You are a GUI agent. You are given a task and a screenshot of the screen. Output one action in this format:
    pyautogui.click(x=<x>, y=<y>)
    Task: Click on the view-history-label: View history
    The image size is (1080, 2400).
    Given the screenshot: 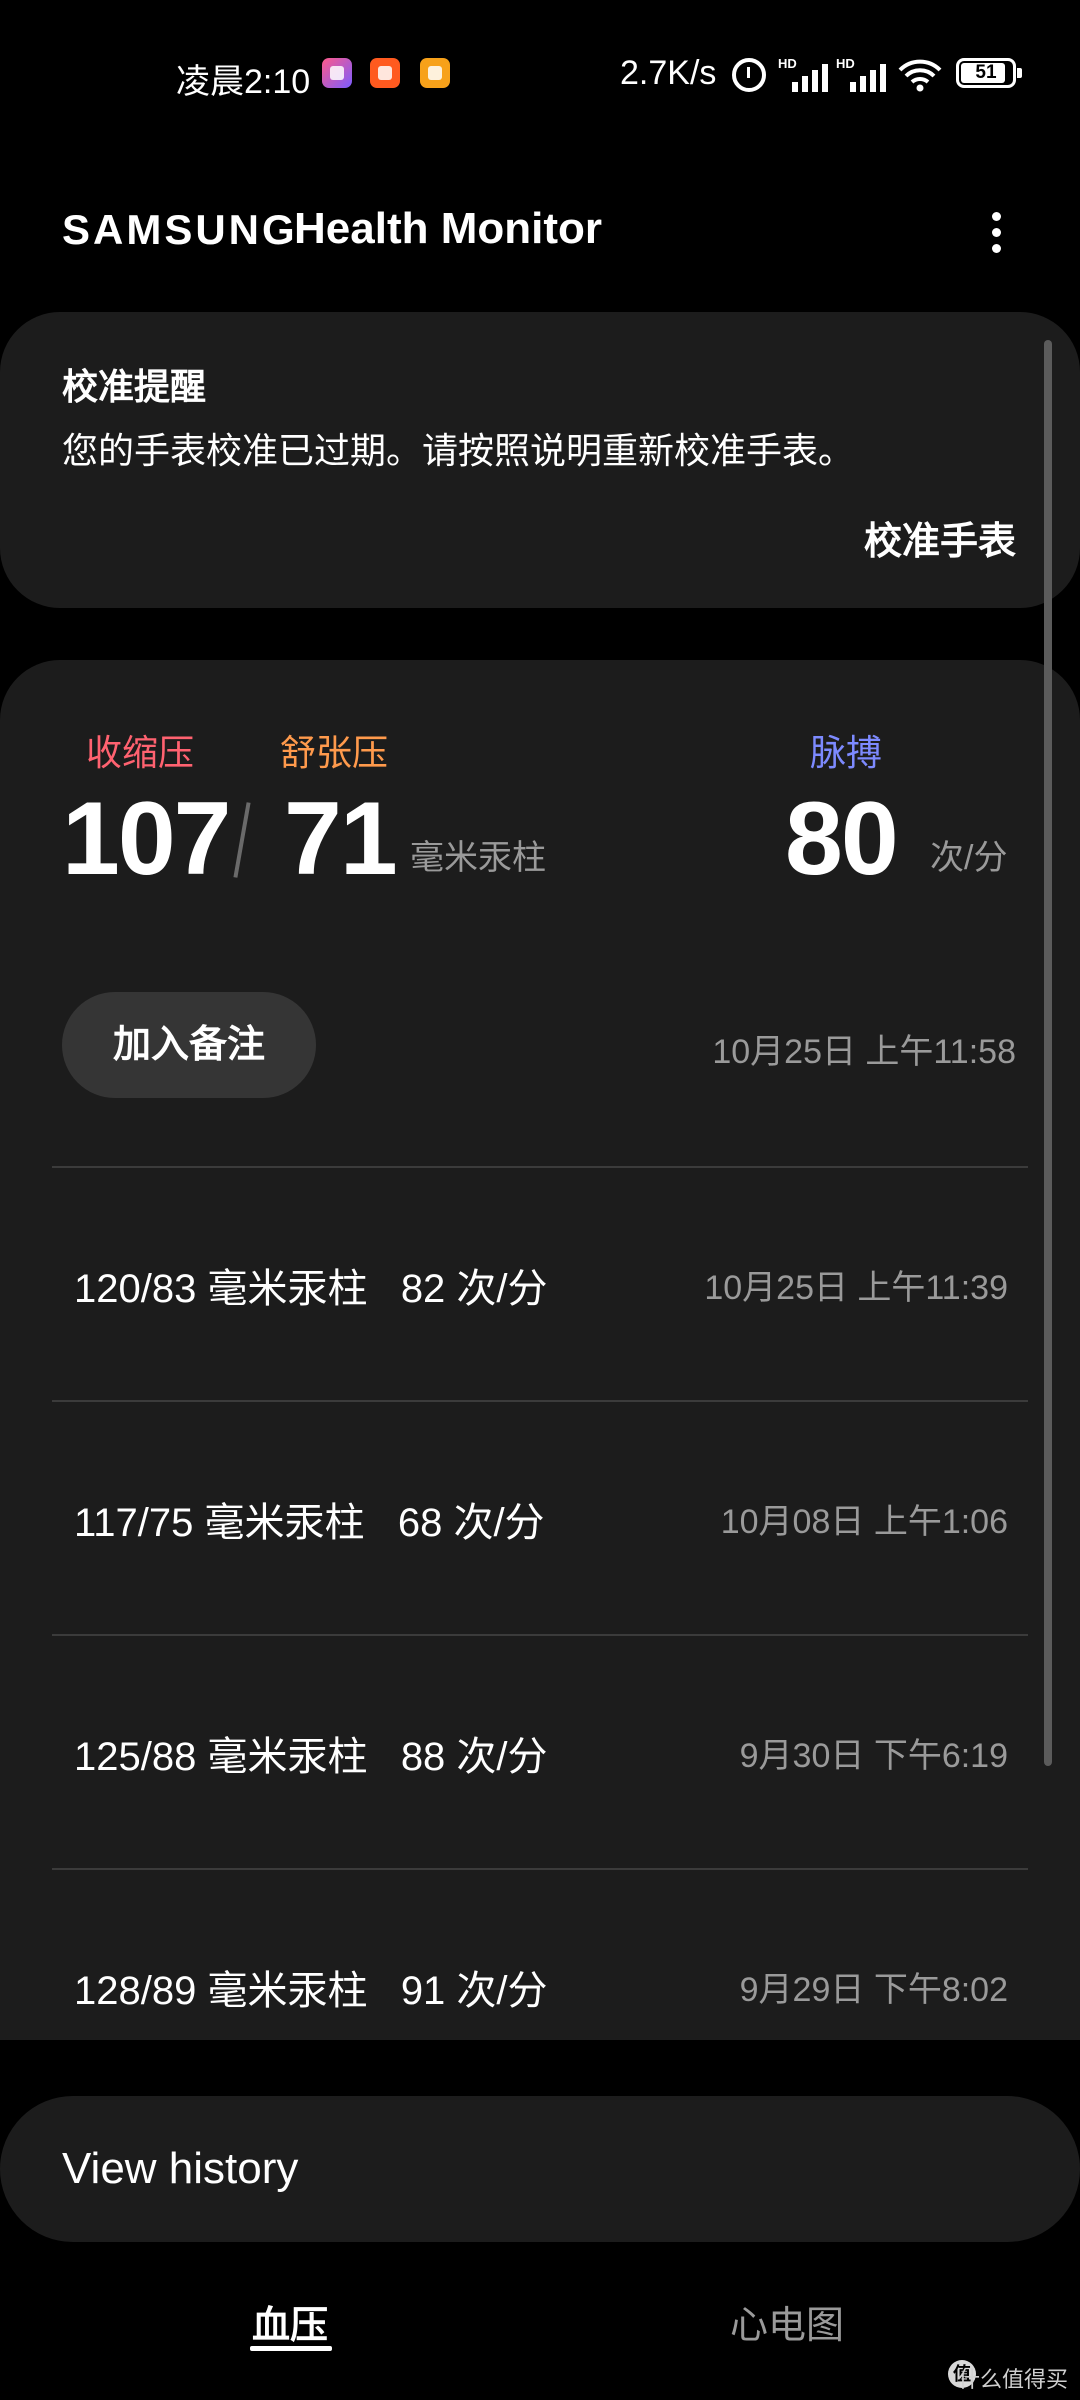 What is the action you would take?
    pyautogui.click(x=180, y=2168)
    